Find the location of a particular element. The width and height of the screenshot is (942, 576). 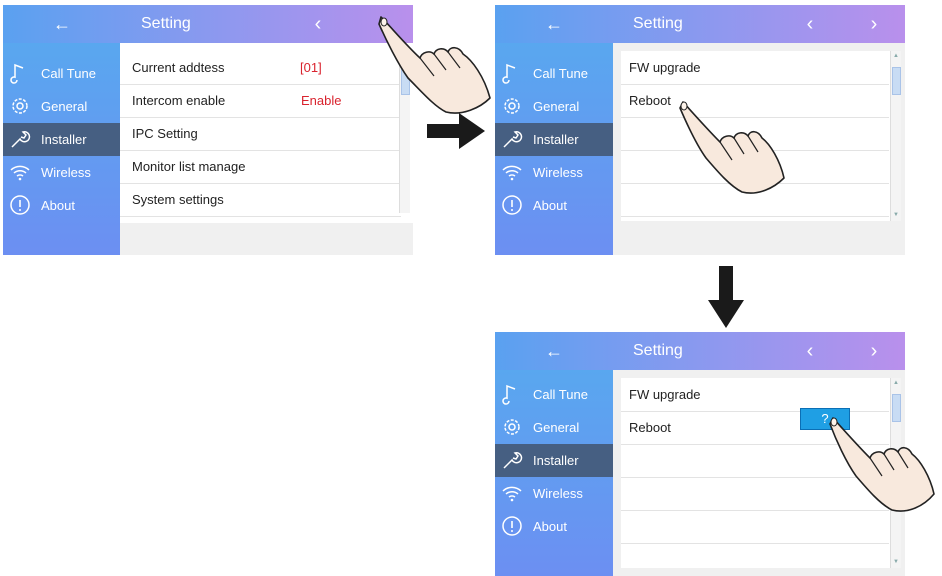

list-item-current-address: Current addtess [01] is located at coordinates (260, 68).